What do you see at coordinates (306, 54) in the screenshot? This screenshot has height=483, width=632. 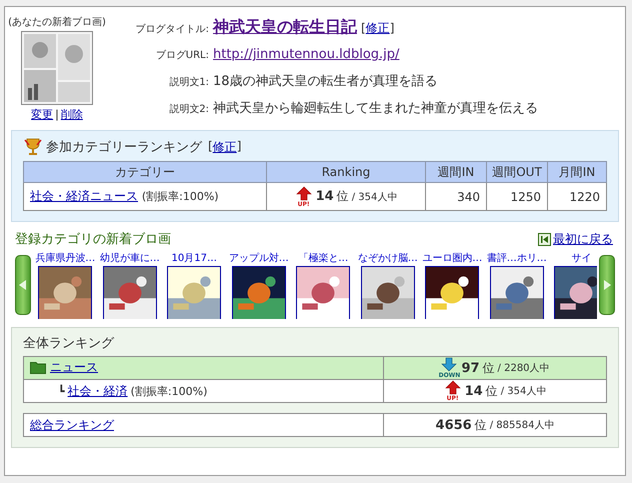 I see `blog-url-link: http://jinmutennou.ldblog.jp/` at bounding box center [306, 54].